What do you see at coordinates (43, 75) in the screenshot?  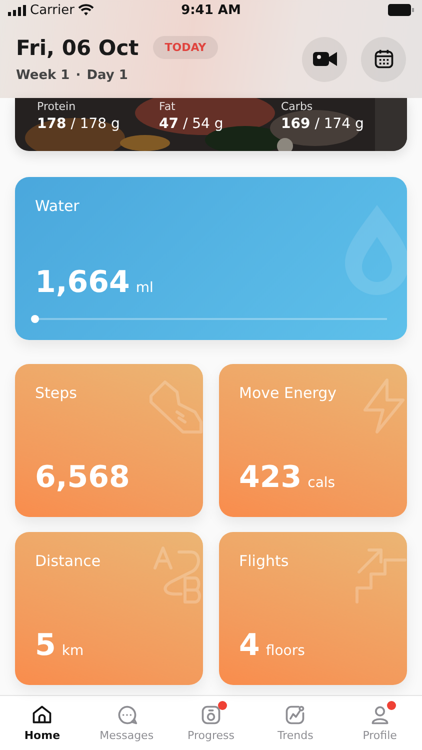 I see `week-label: Week 1` at bounding box center [43, 75].